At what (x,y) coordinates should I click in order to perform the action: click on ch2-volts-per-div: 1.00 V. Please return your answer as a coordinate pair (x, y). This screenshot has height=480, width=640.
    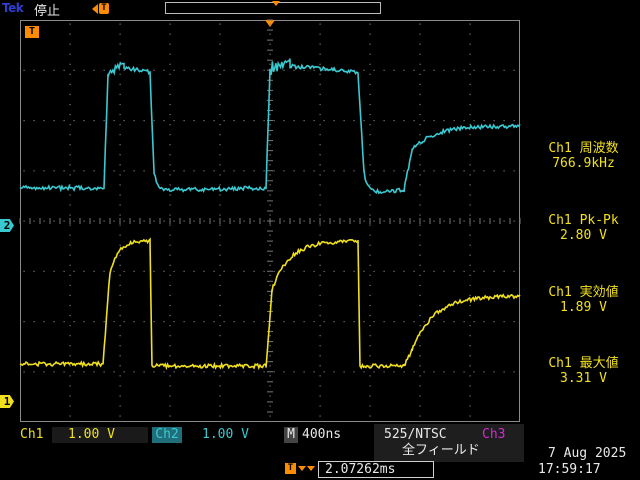
    Looking at the image, I should click on (217, 435).